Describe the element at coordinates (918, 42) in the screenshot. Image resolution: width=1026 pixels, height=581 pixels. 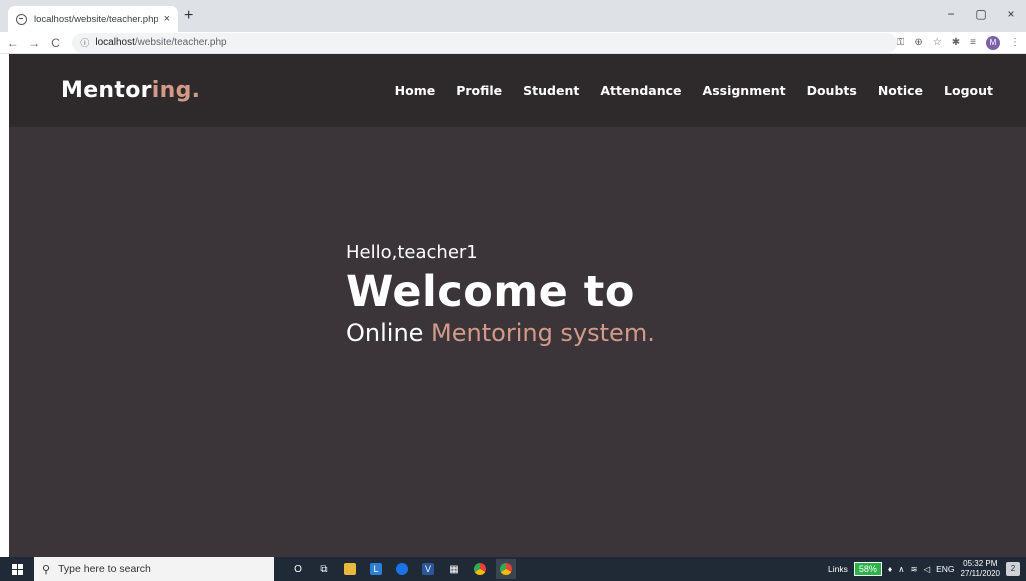
I see `zoom-icon: ⊕` at that location.